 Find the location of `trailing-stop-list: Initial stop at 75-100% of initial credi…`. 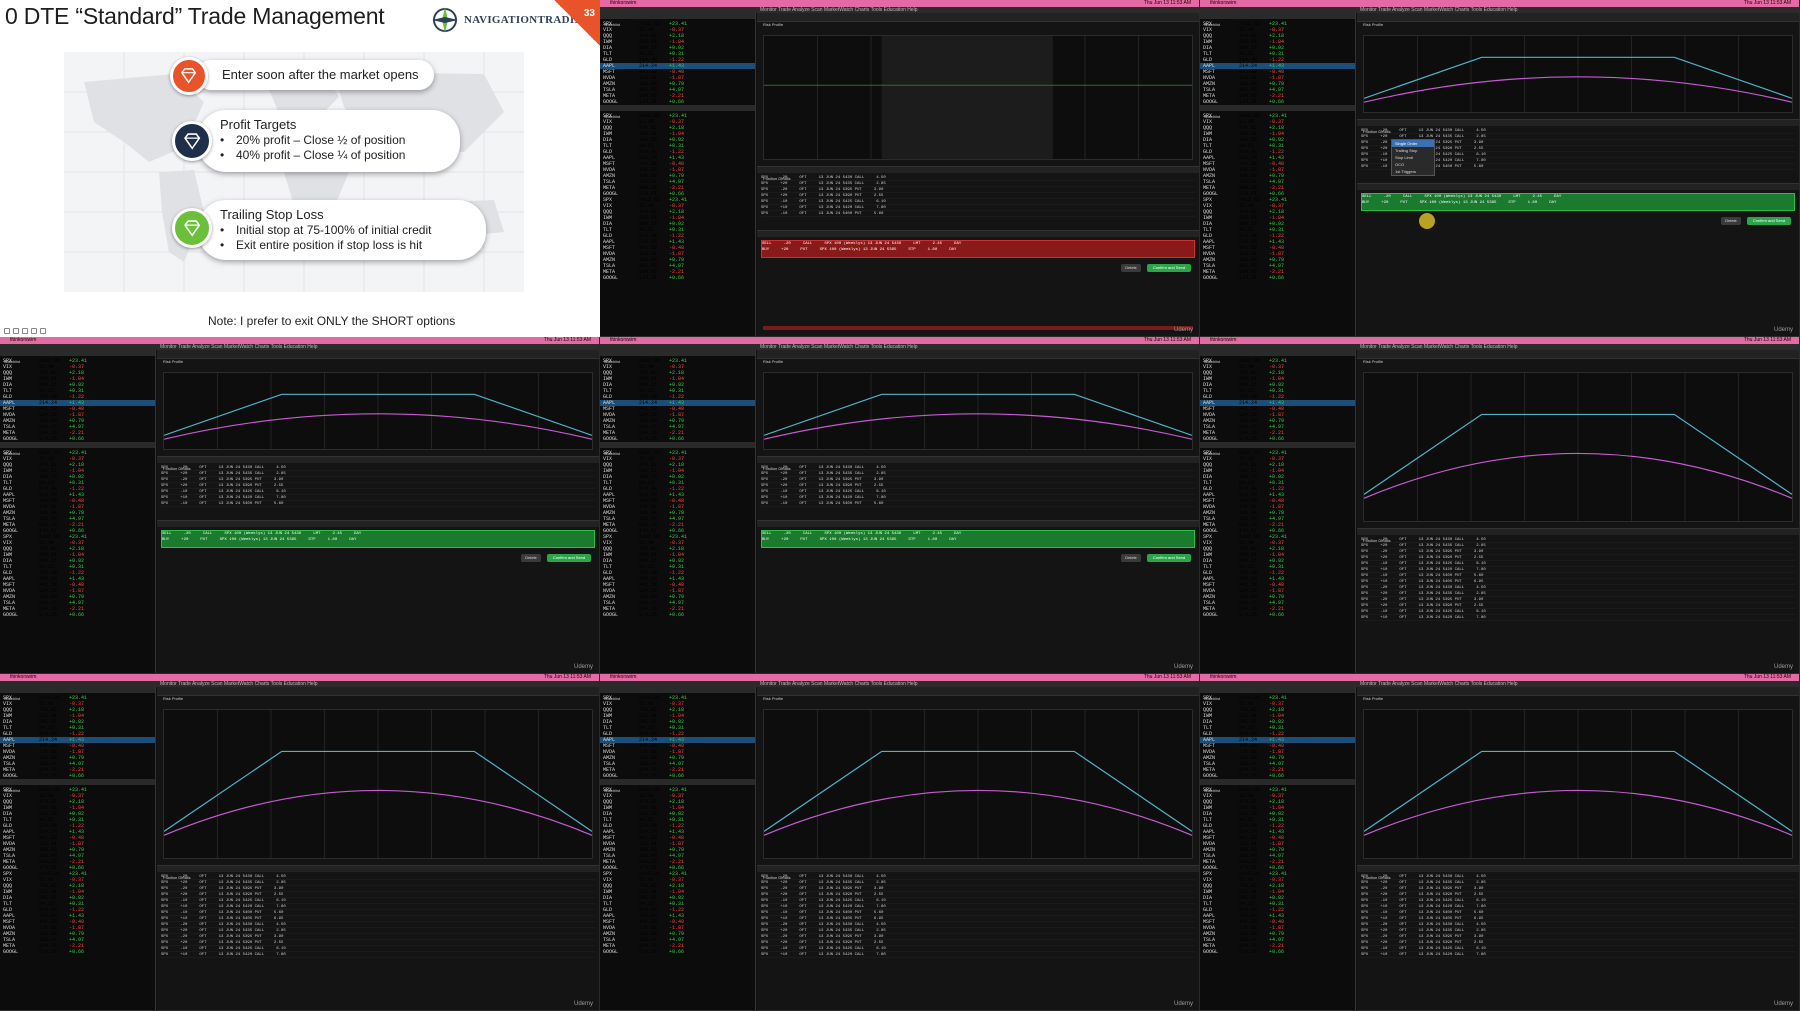

trailing-stop-list: Initial stop at 75-100% of initial credi… is located at coordinates (325, 238).